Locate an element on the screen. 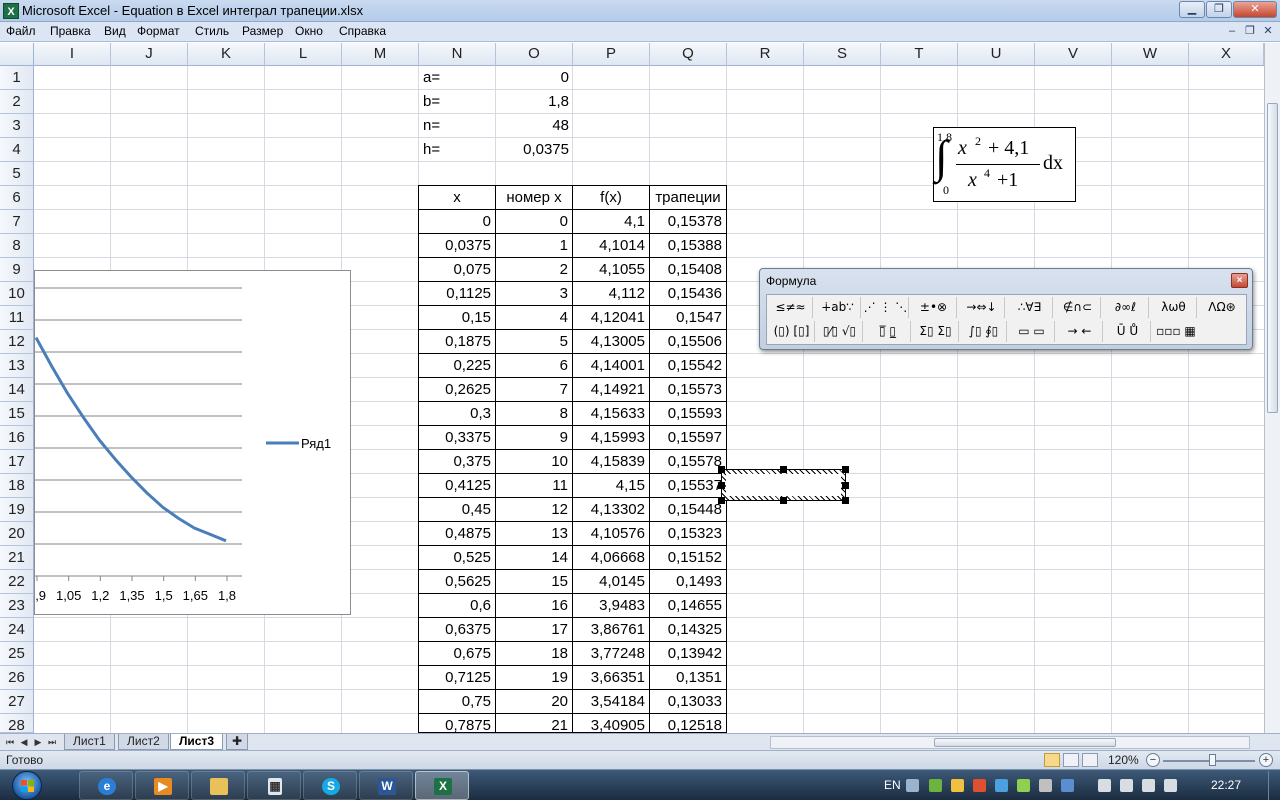 This screenshot has width=1280, height=800. row-header: 2 is located at coordinates (17, 102).